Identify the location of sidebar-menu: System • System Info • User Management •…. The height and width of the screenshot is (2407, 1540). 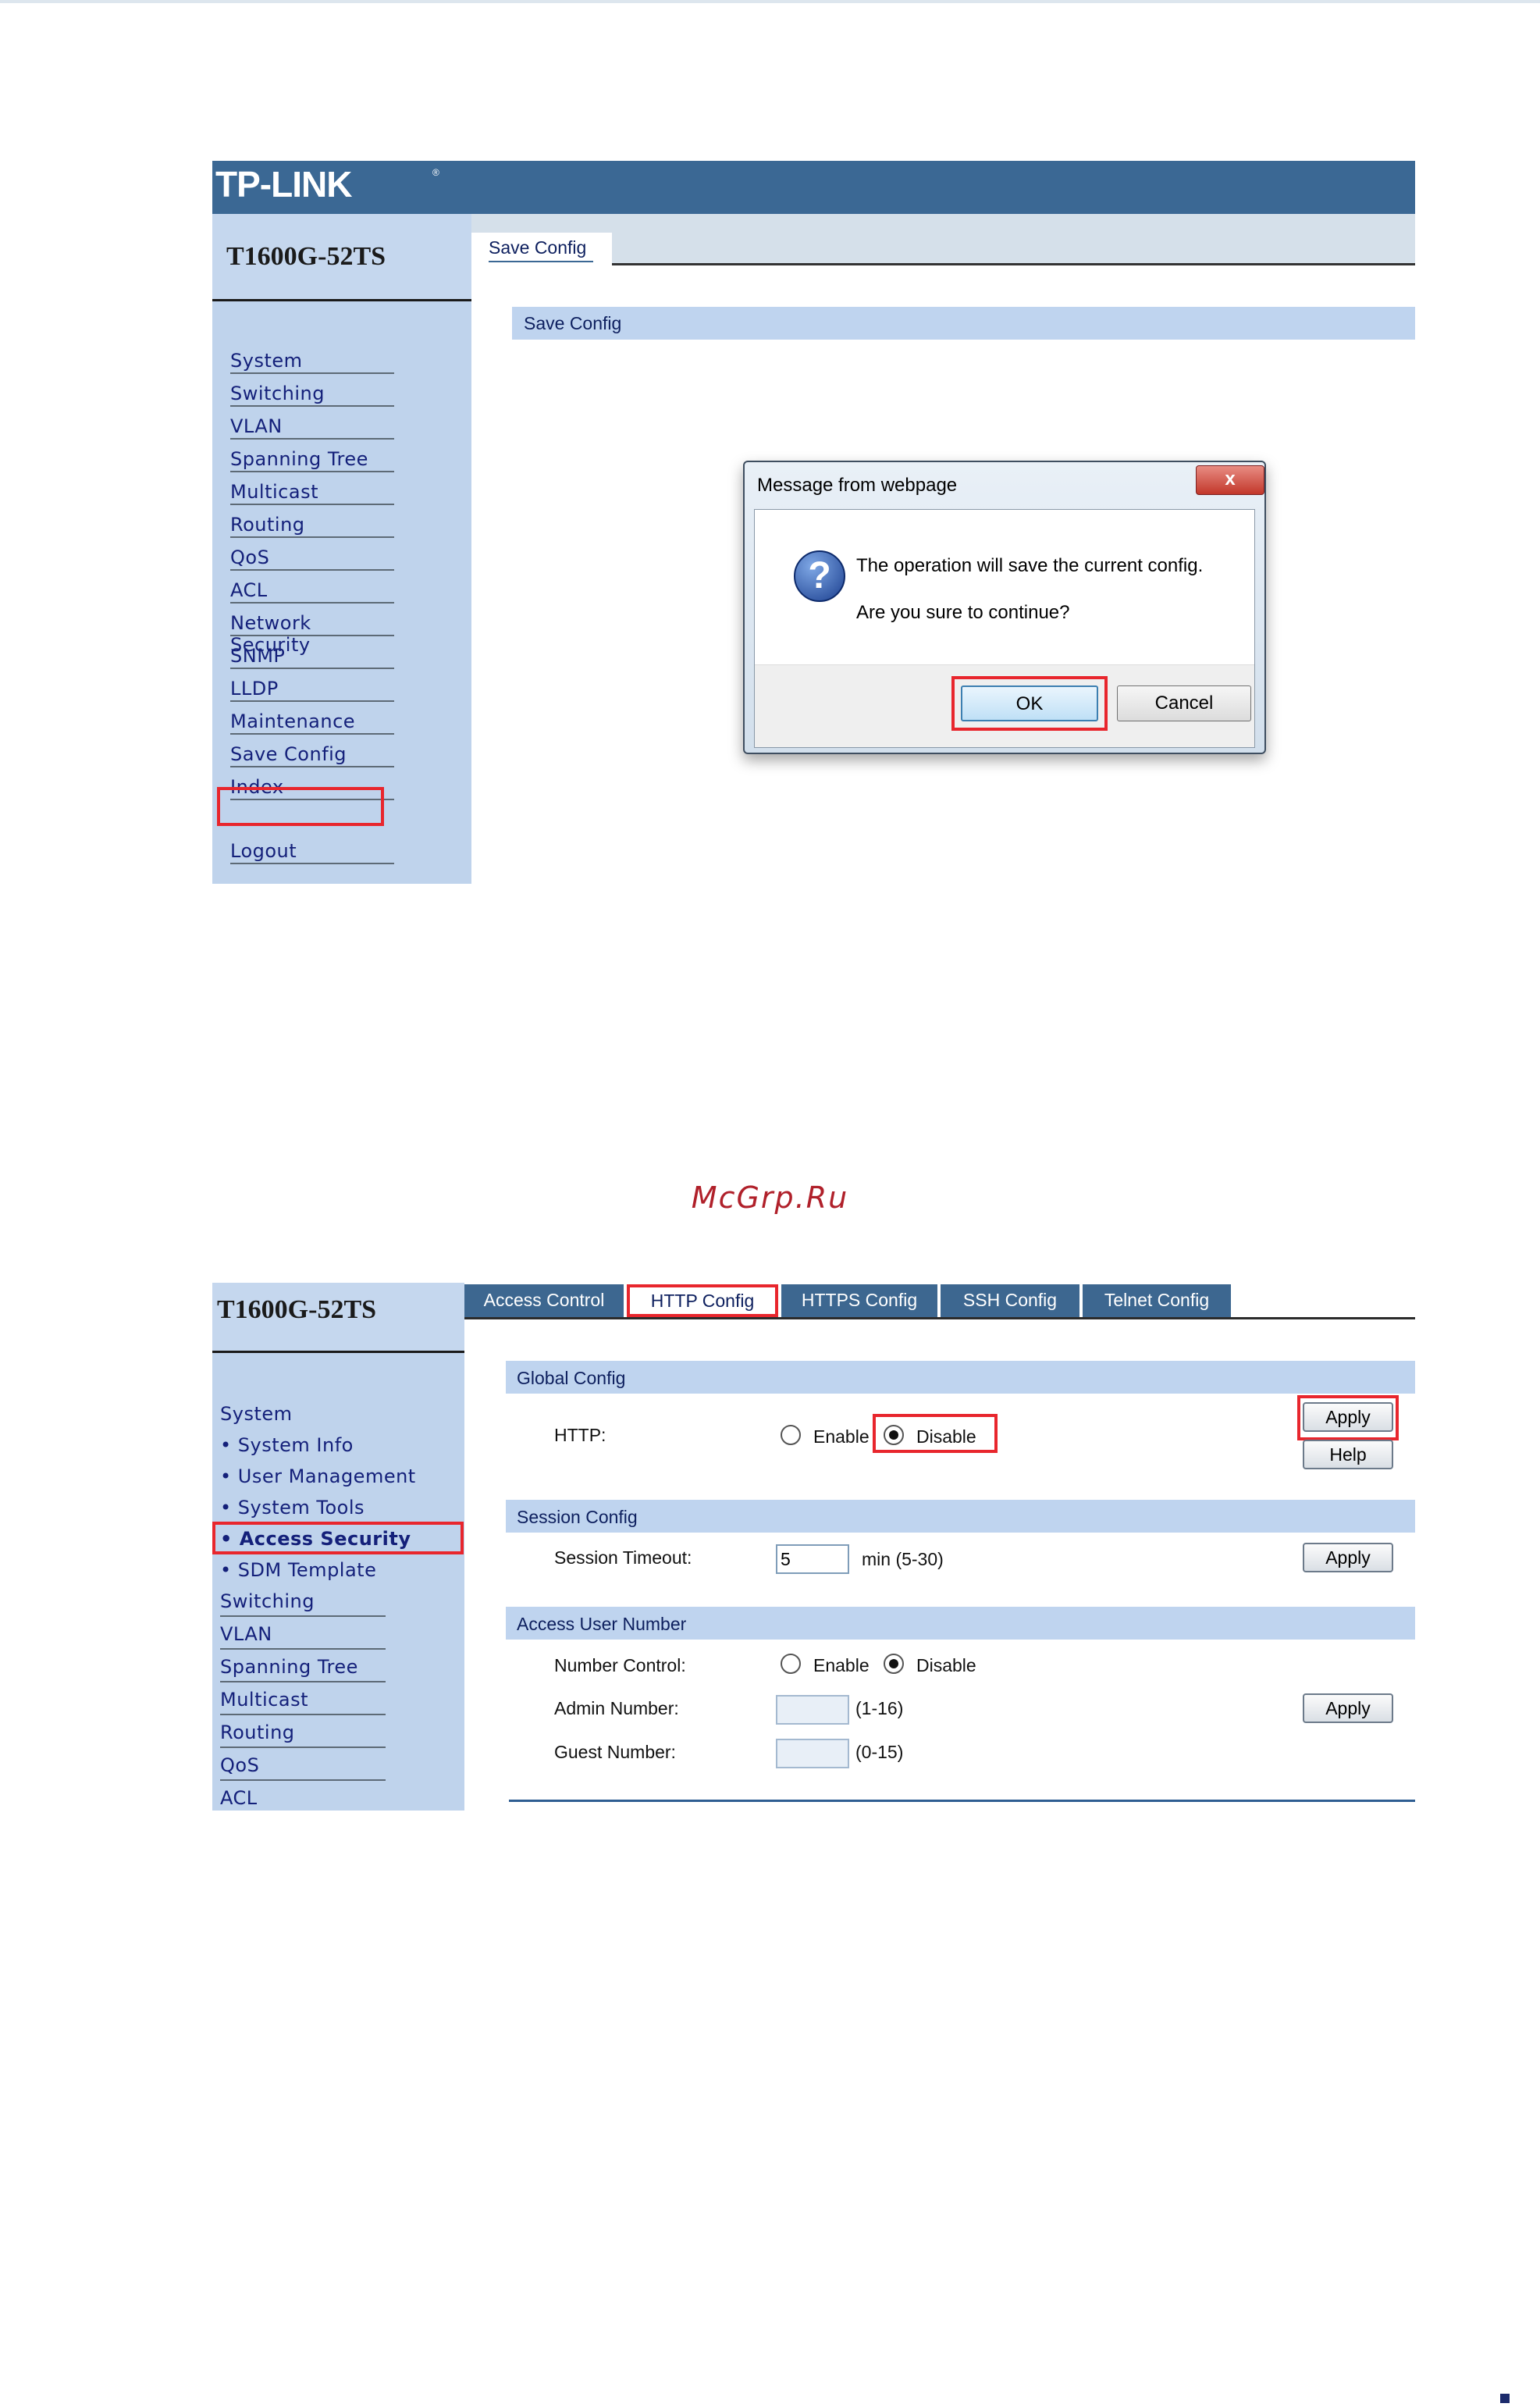
(337, 1604).